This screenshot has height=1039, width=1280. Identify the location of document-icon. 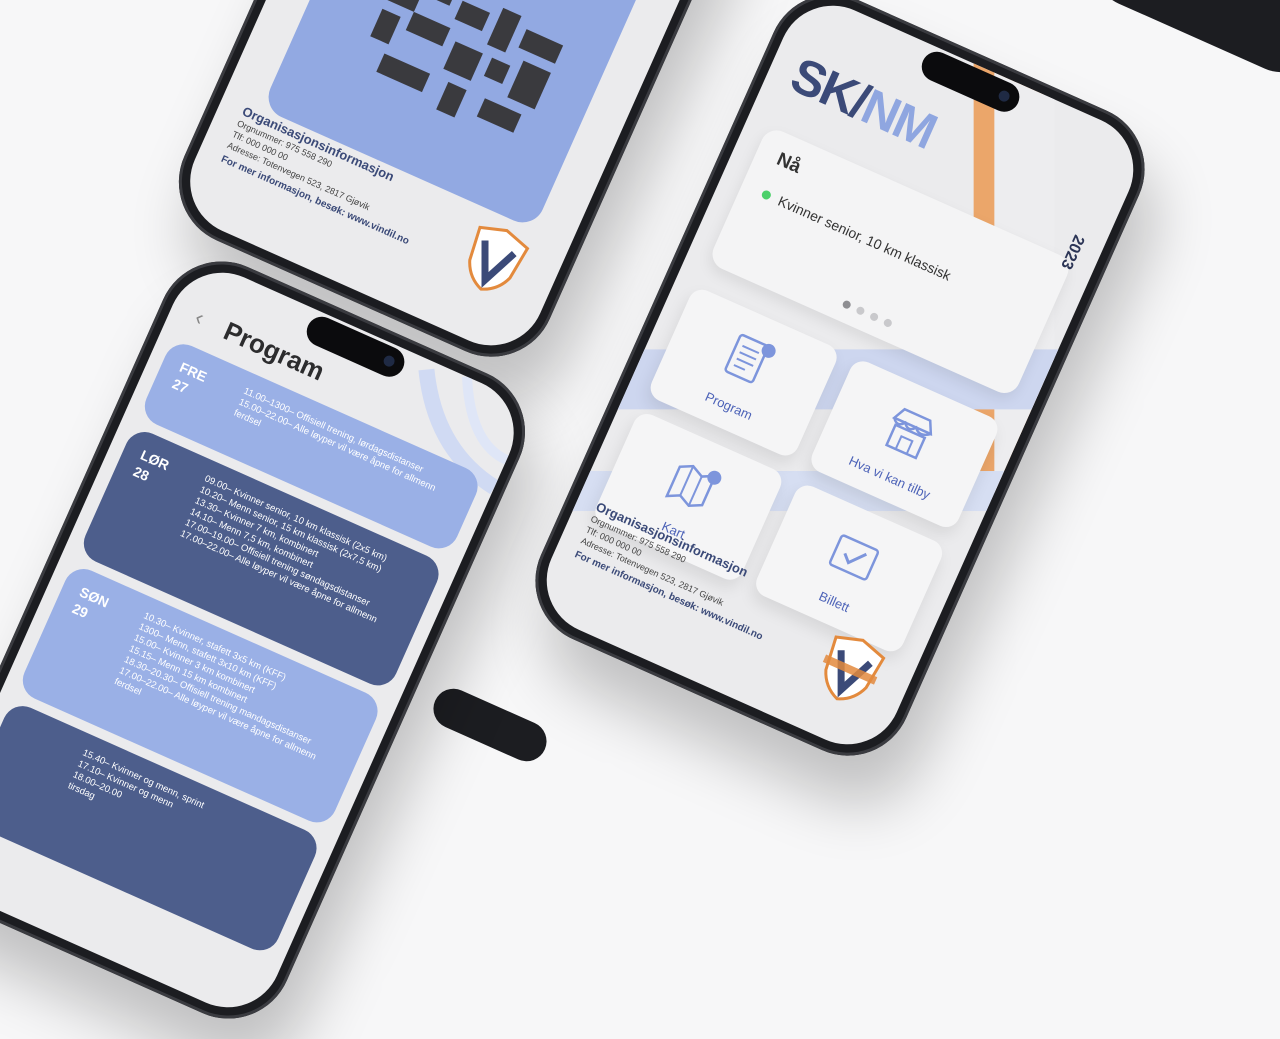
(750, 358).